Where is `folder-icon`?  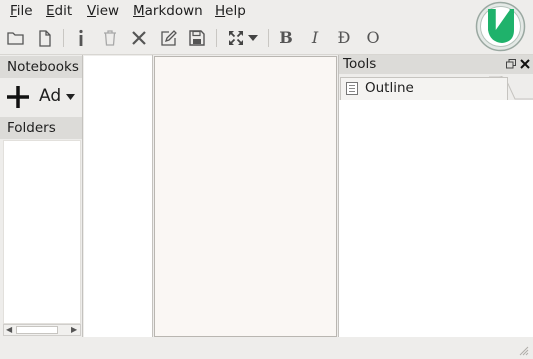 folder-icon is located at coordinates (15, 38).